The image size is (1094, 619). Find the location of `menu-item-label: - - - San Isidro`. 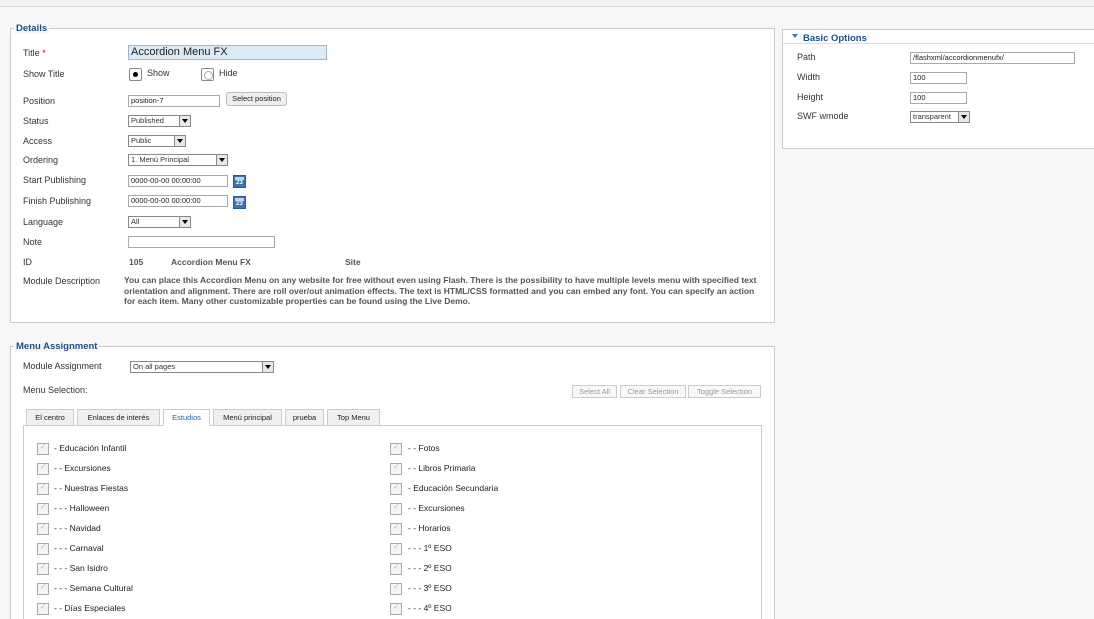

menu-item-label: - - - San Isidro is located at coordinates (81, 568).